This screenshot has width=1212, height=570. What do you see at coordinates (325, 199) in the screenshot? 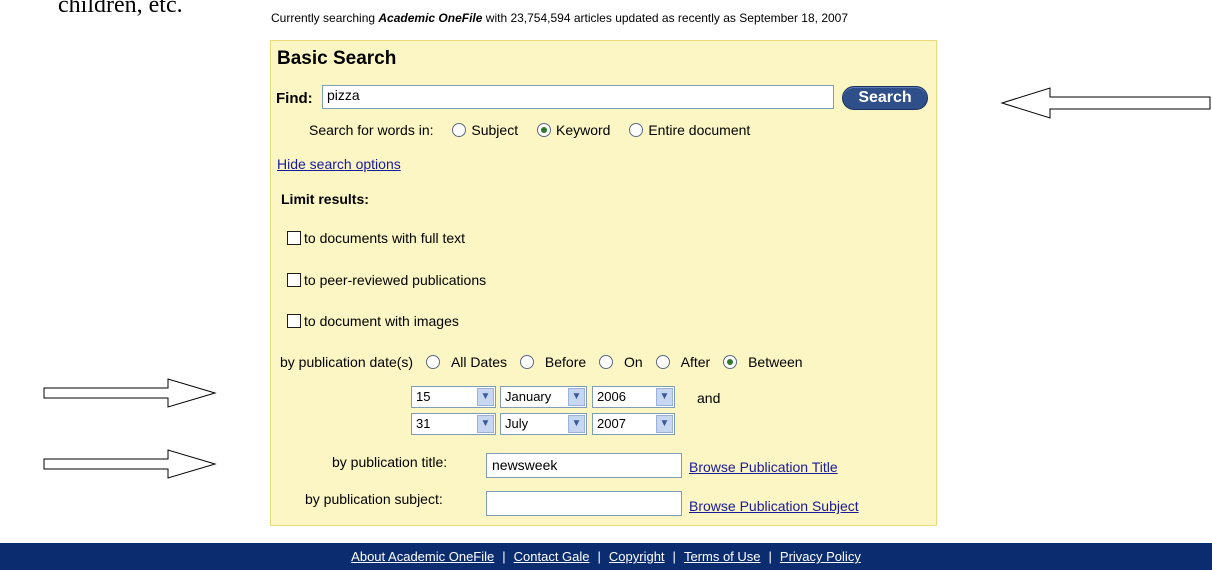
I see `limit-results-heading: Limit results:` at bounding box center [325, 199].